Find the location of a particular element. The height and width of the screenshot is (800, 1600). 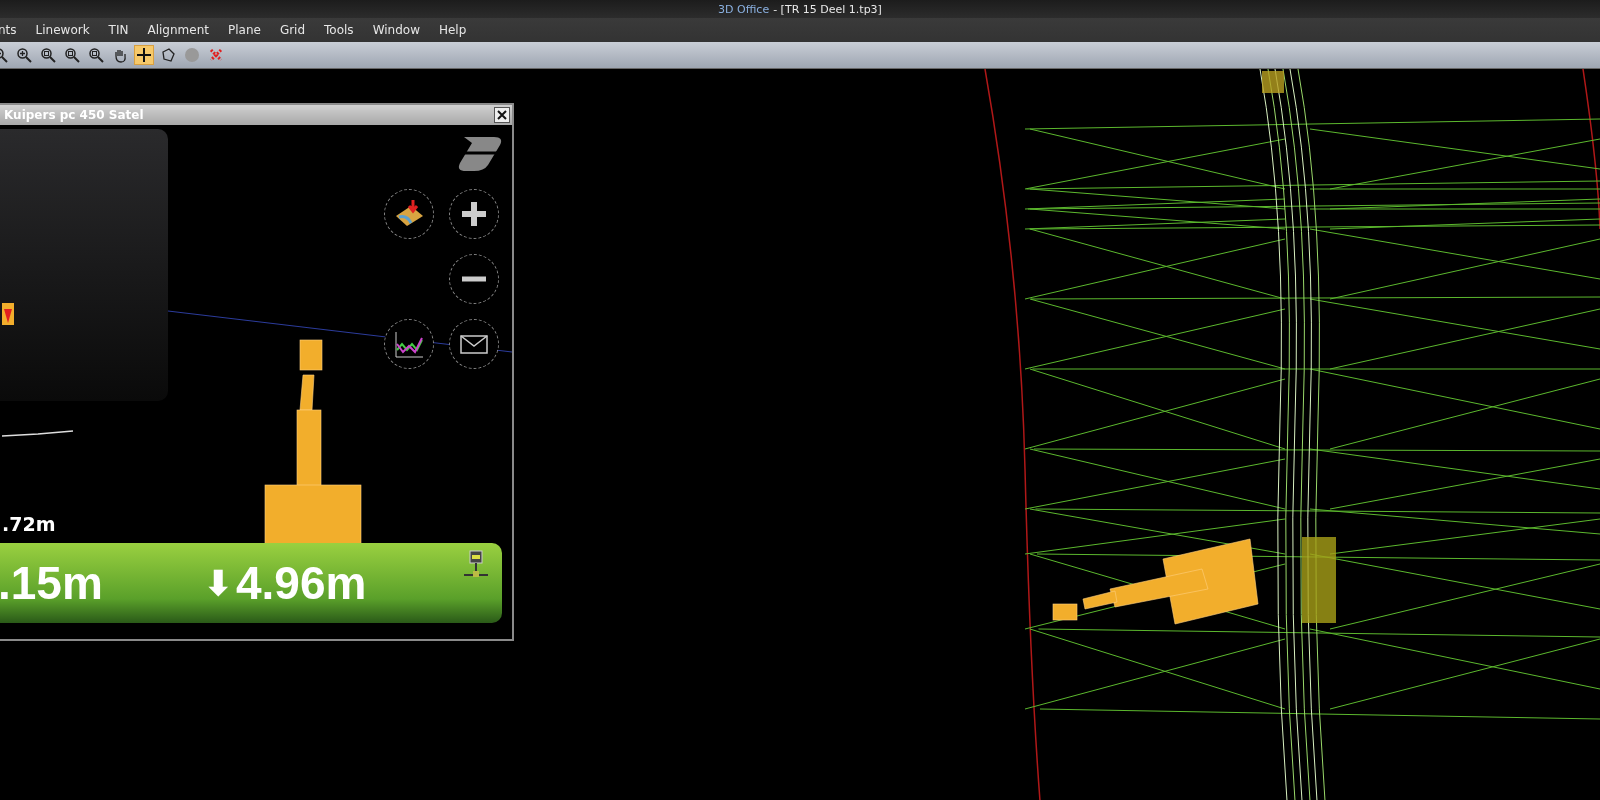

machine-window-title: Kuipers pc 450 Satel is located at coordinates (74, 115).